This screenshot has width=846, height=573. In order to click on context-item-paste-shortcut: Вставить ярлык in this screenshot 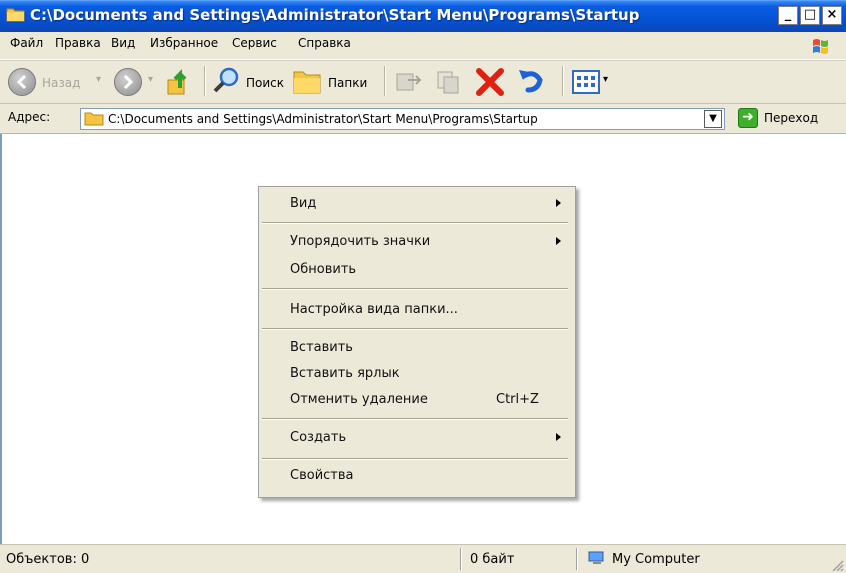, I will do `click(345, 373)`.